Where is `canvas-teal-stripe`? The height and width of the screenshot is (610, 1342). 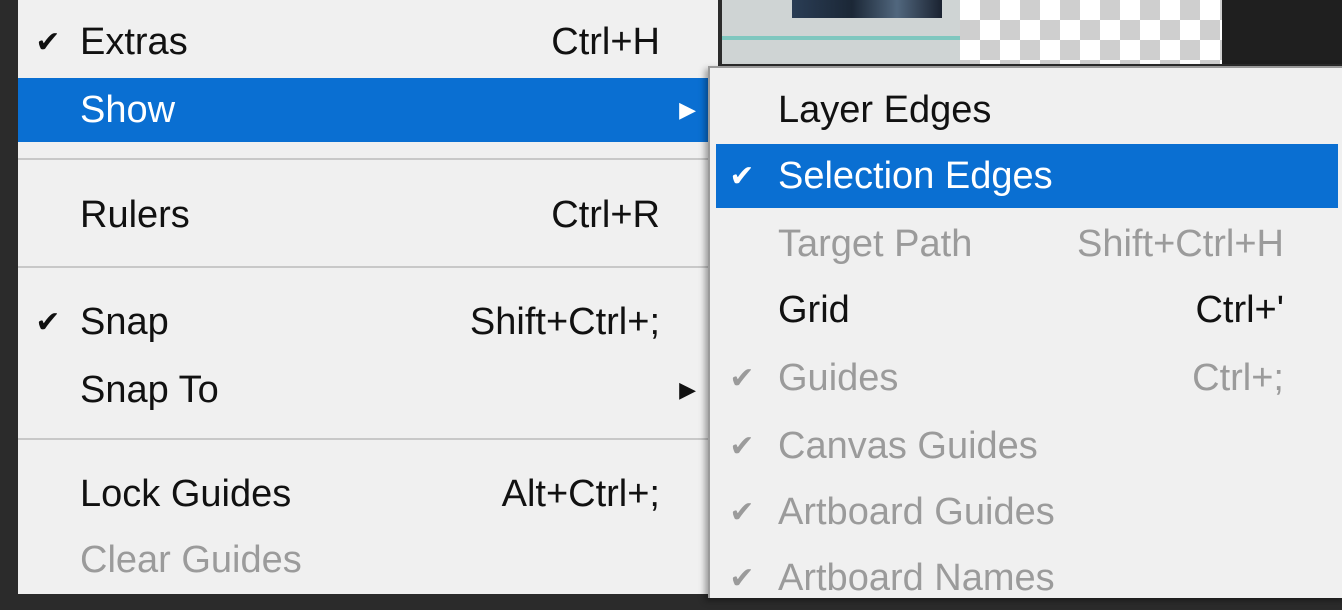
canvas-teal-stripe is located at coordinates (841, 38).